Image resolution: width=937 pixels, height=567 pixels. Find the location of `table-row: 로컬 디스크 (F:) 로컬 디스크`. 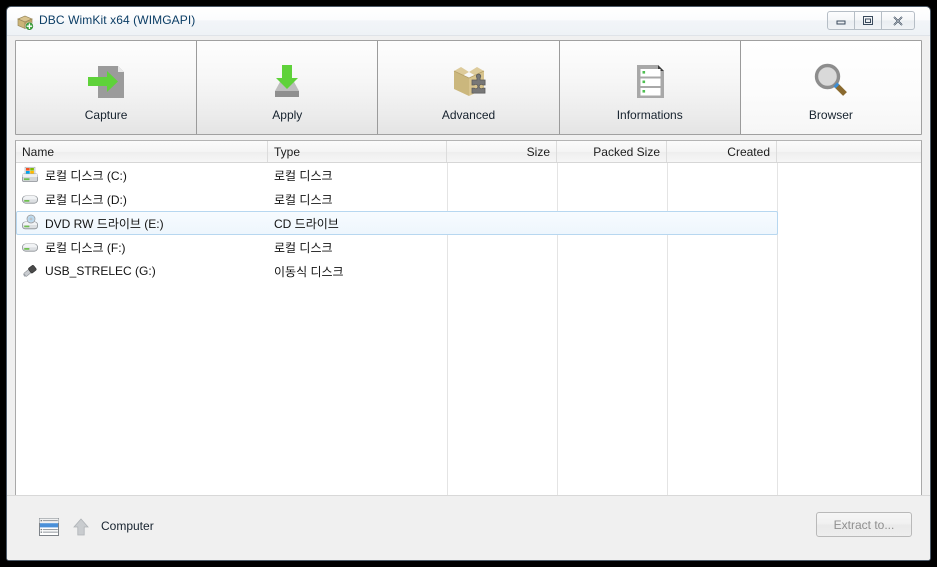

table-row: 로컬 디스크 (F:) 로컬 디스크 is located at coordinates (468, 247).